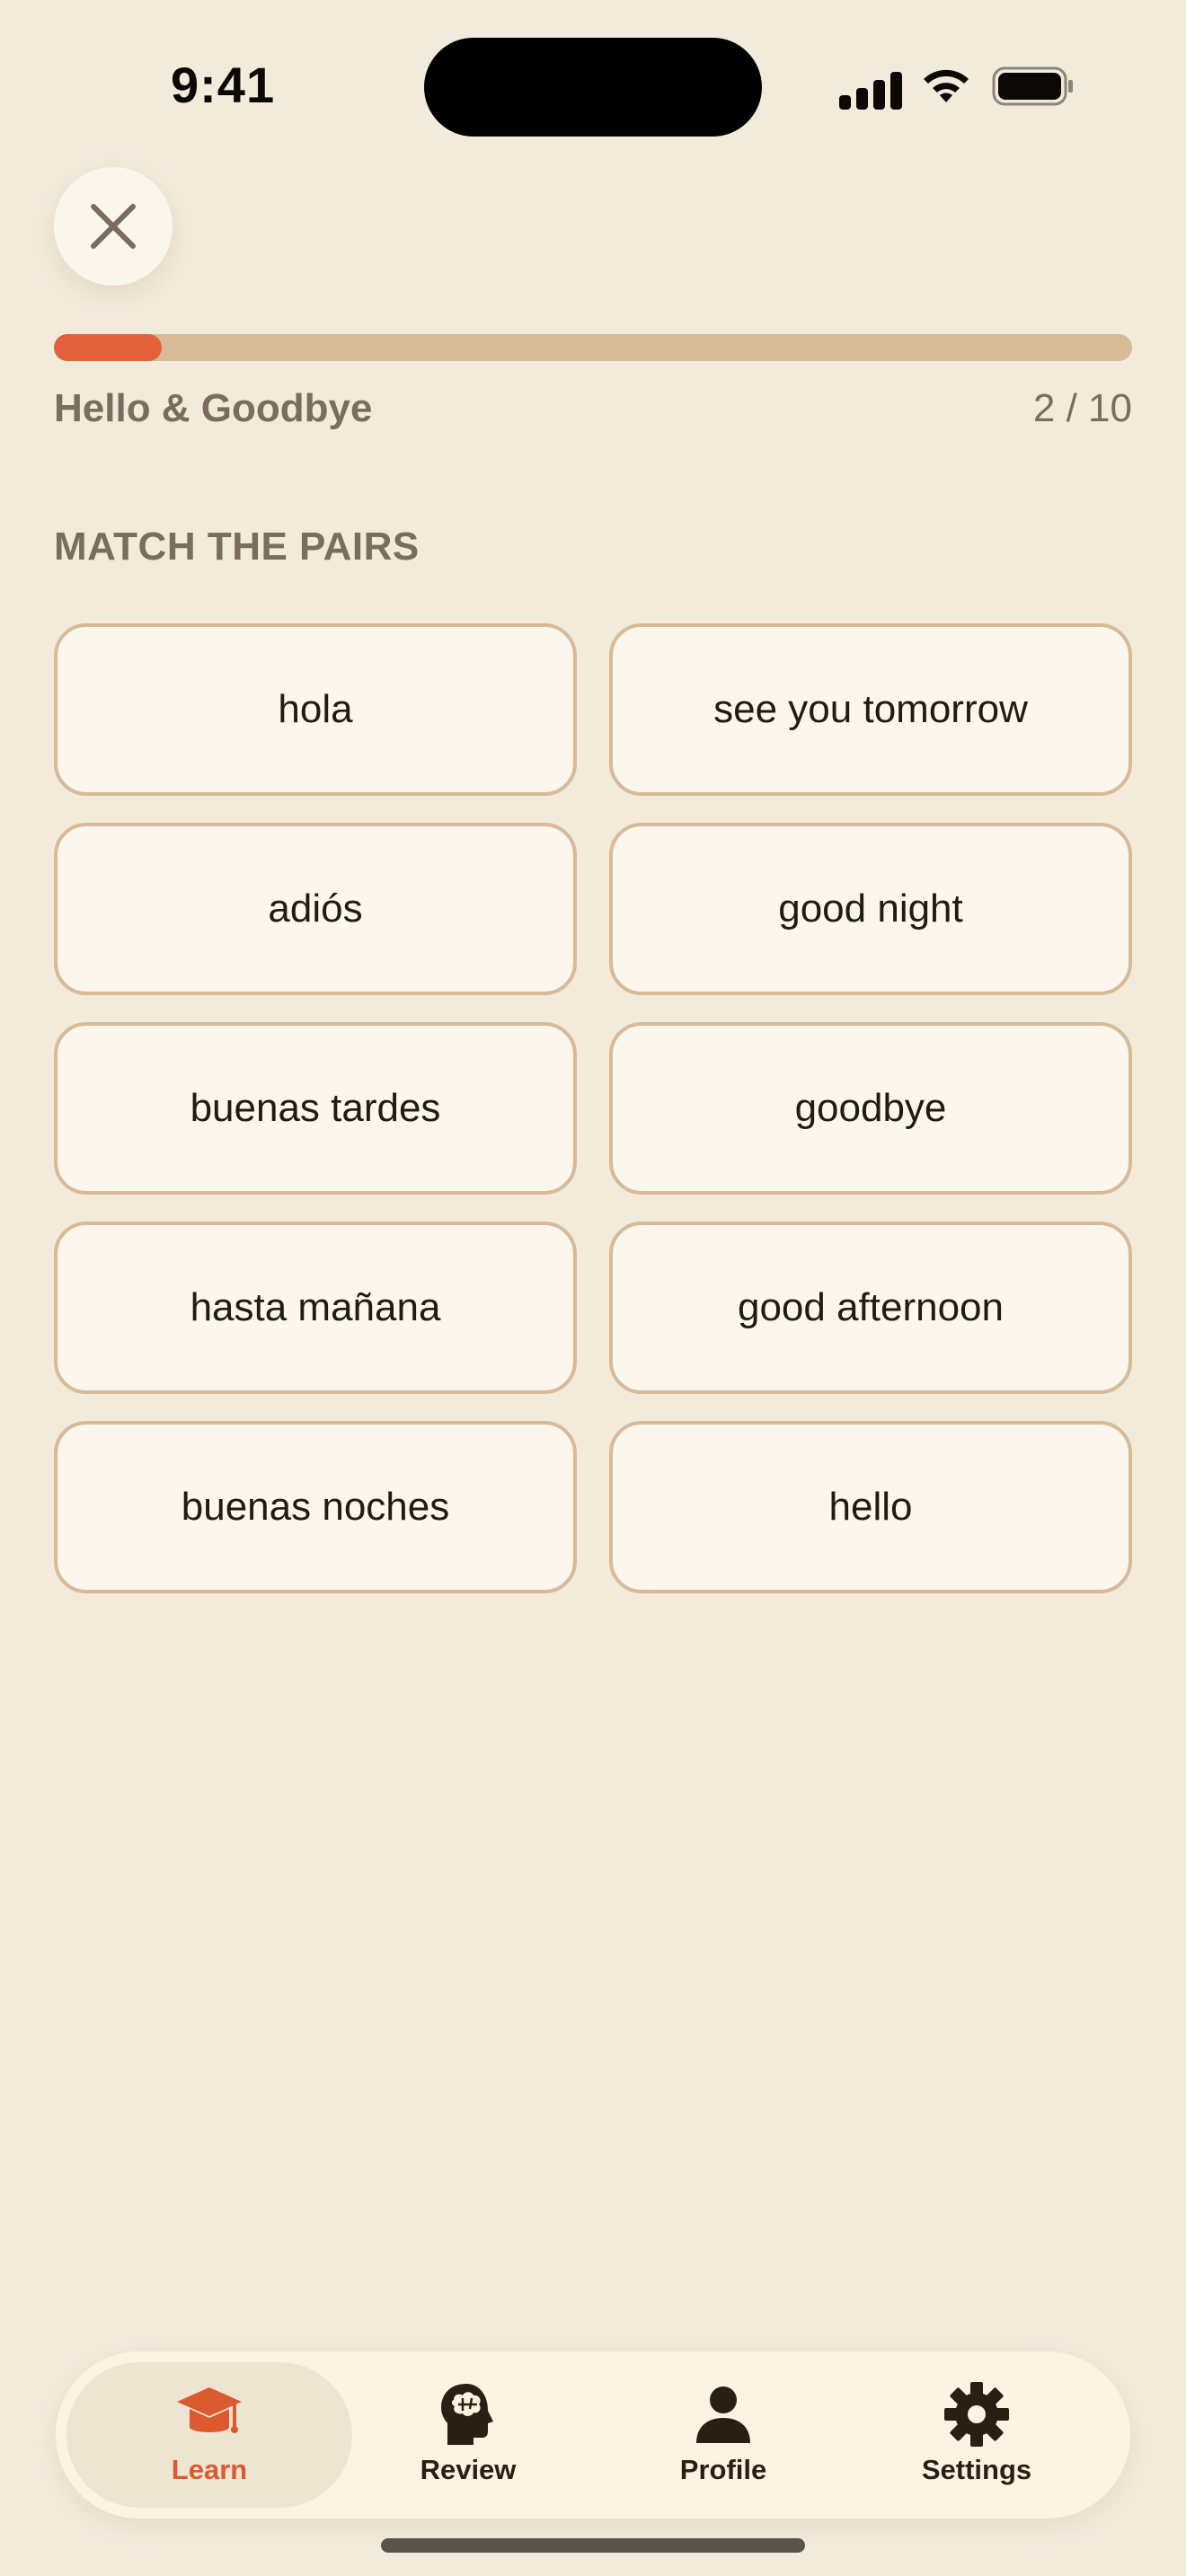 This screenshot has width=1186, height=2576. What do you see at coordinates (315, 709) in the screenshot?
I see `pair-card-left: hola` at bounding box center [315, 709].